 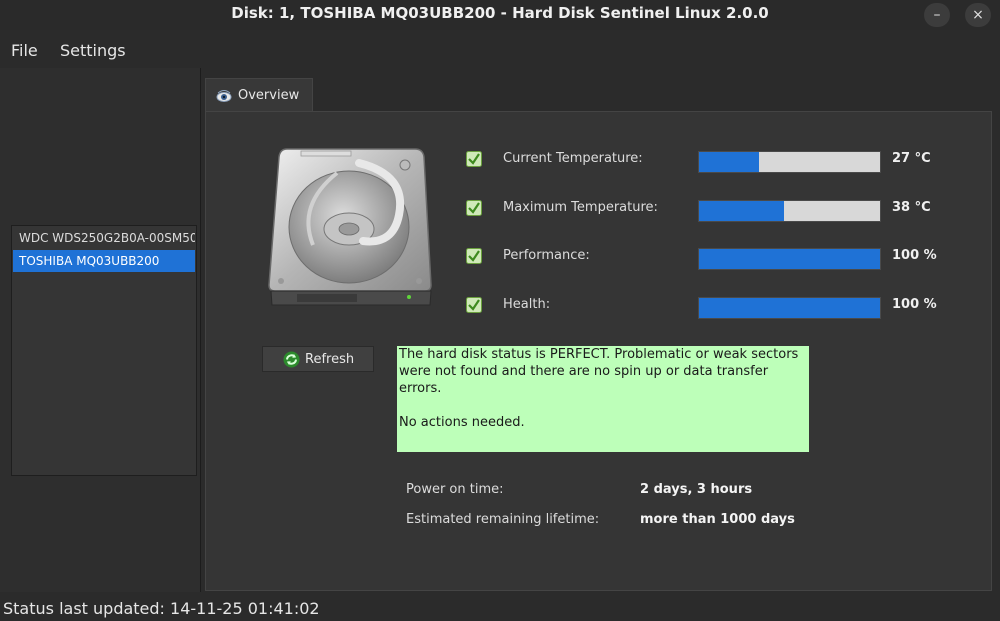 What do you see at coordinates (161, 608) in the screenshot?
I see `status-last-updated: Status last updated: 14-11-25 01:41:02` at bounding box center [161, 608].